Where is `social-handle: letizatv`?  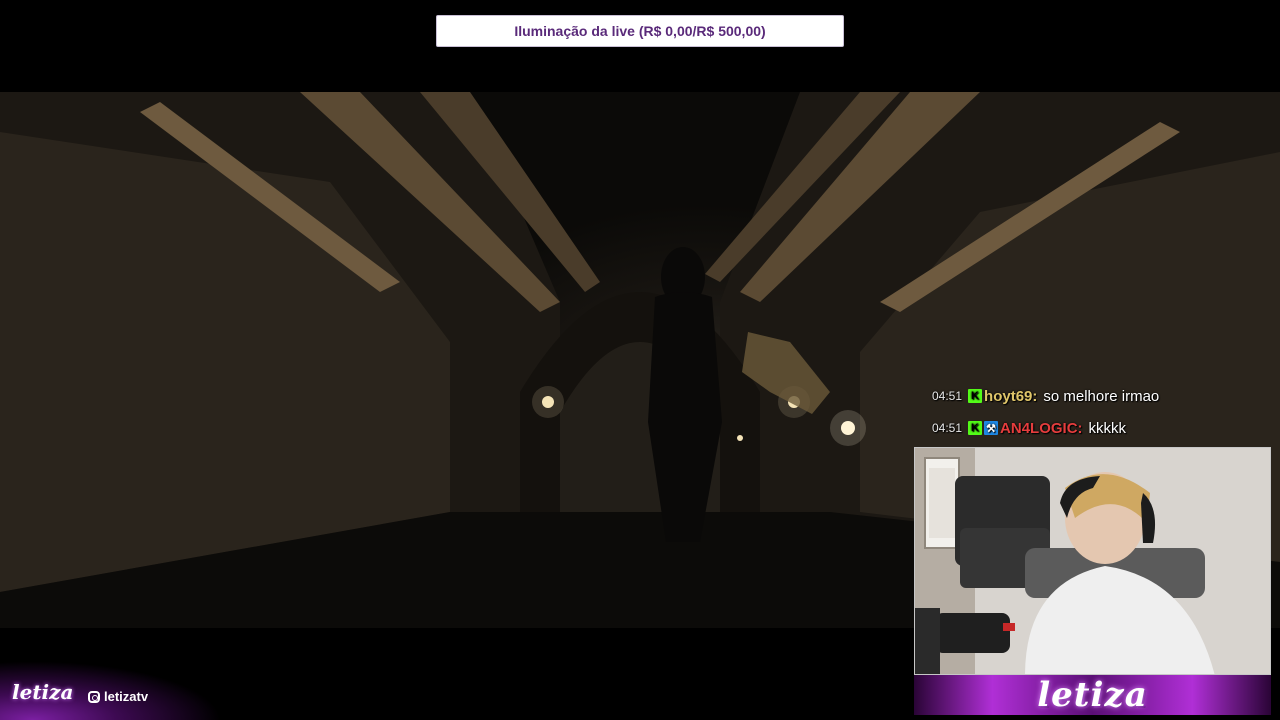
social-handle: letizatv is located at coordinates (118, 696).